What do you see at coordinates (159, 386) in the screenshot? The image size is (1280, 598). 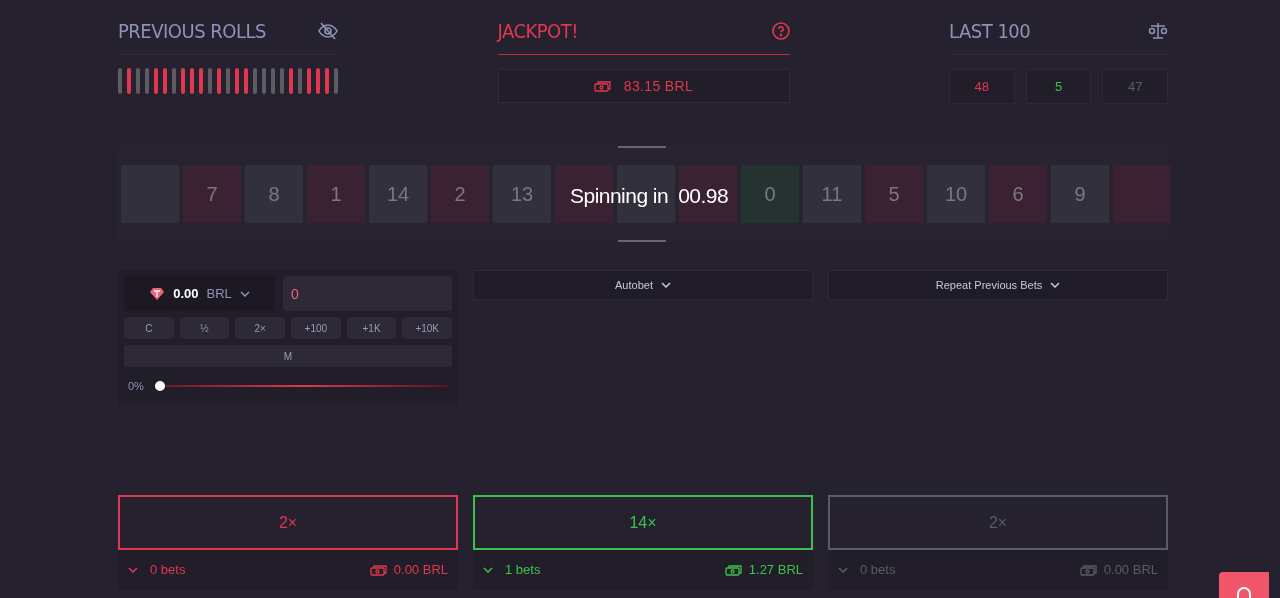 I see `slider-thumb` at bounding box center [159, 386].